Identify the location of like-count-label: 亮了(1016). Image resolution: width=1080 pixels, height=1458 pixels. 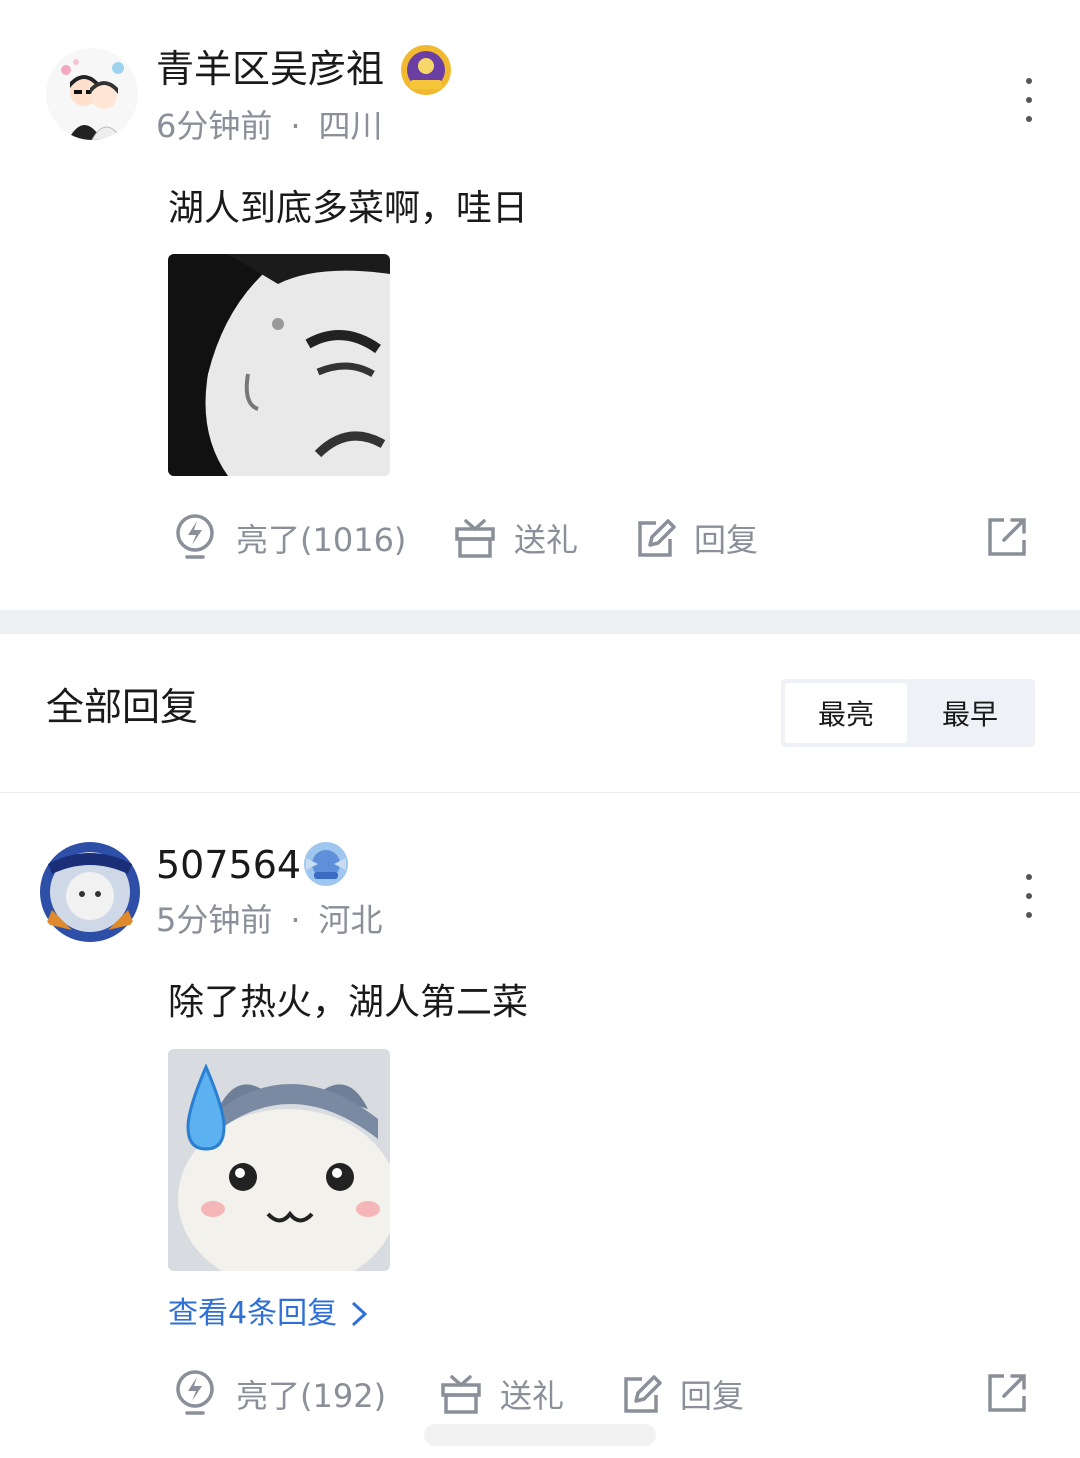
(321, 540).